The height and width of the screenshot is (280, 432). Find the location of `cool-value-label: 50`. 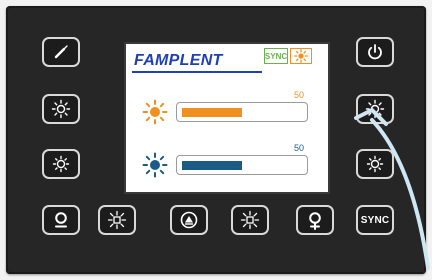

cool-value-label: 50 is located at coordinates (299, 148).